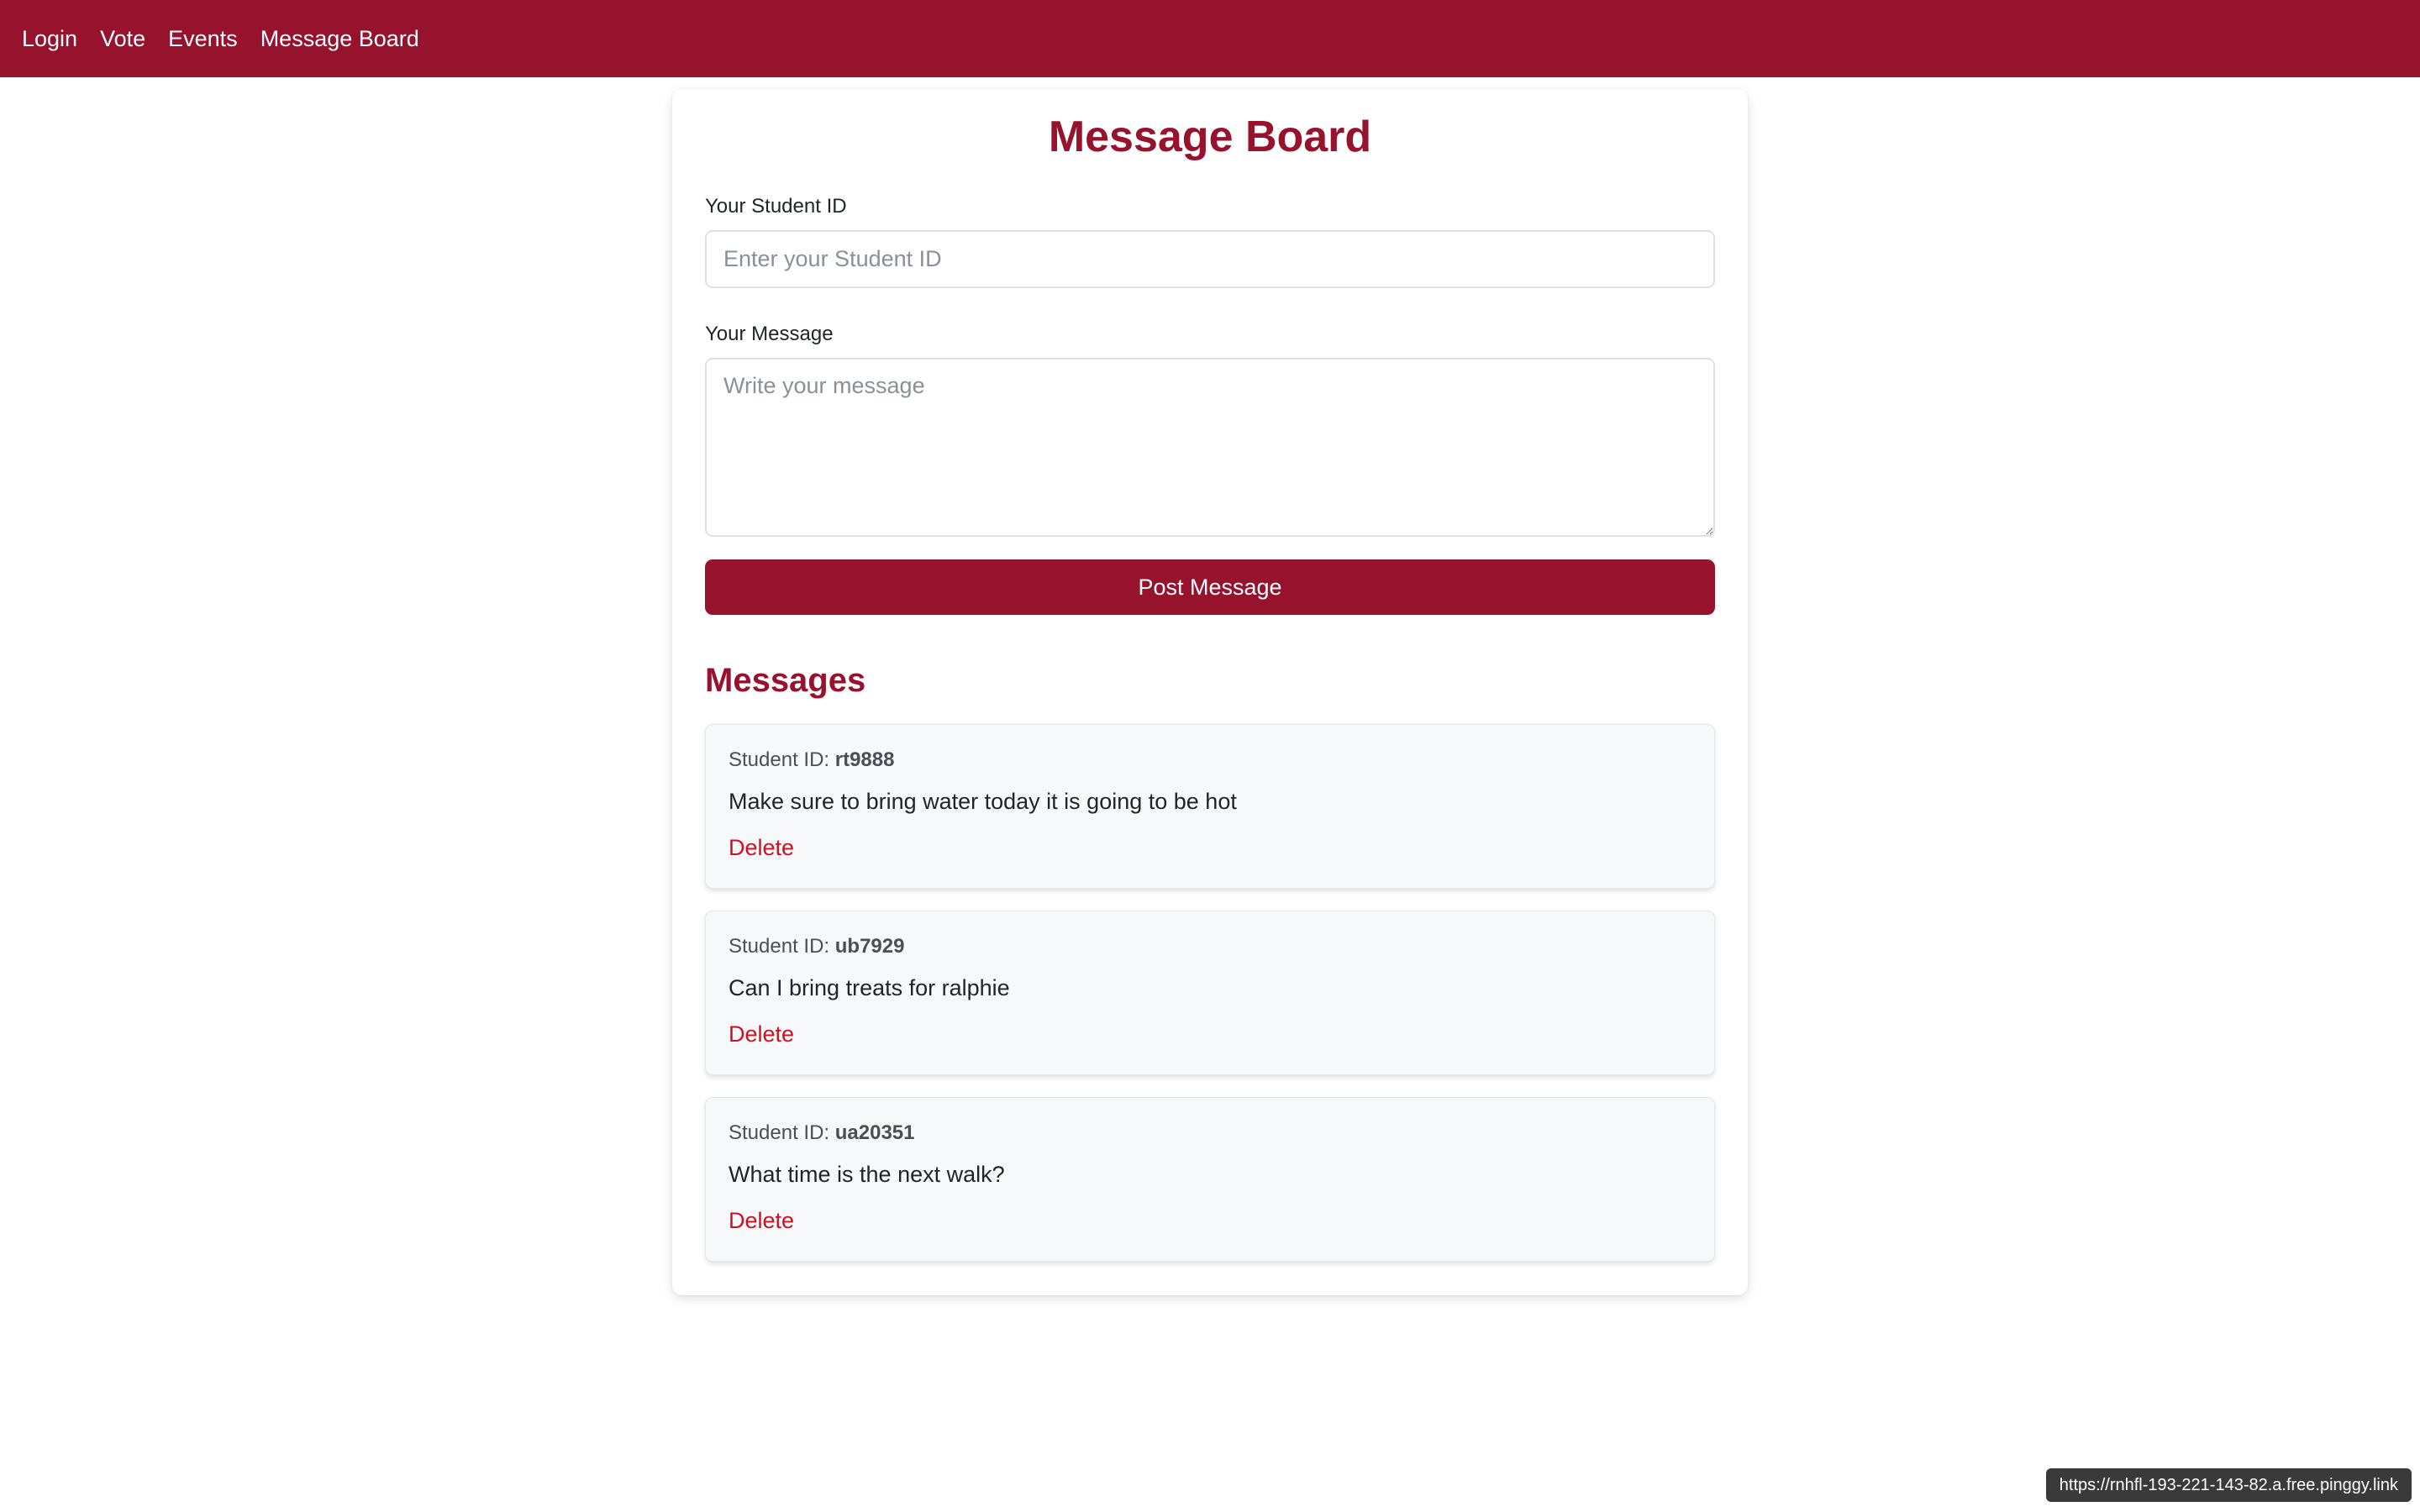 This screenshot has height=1512, width=2420. Describe the element at coordinates (123, 38) in the screenshot. I see `nav-link-vote: Vote` at that location.